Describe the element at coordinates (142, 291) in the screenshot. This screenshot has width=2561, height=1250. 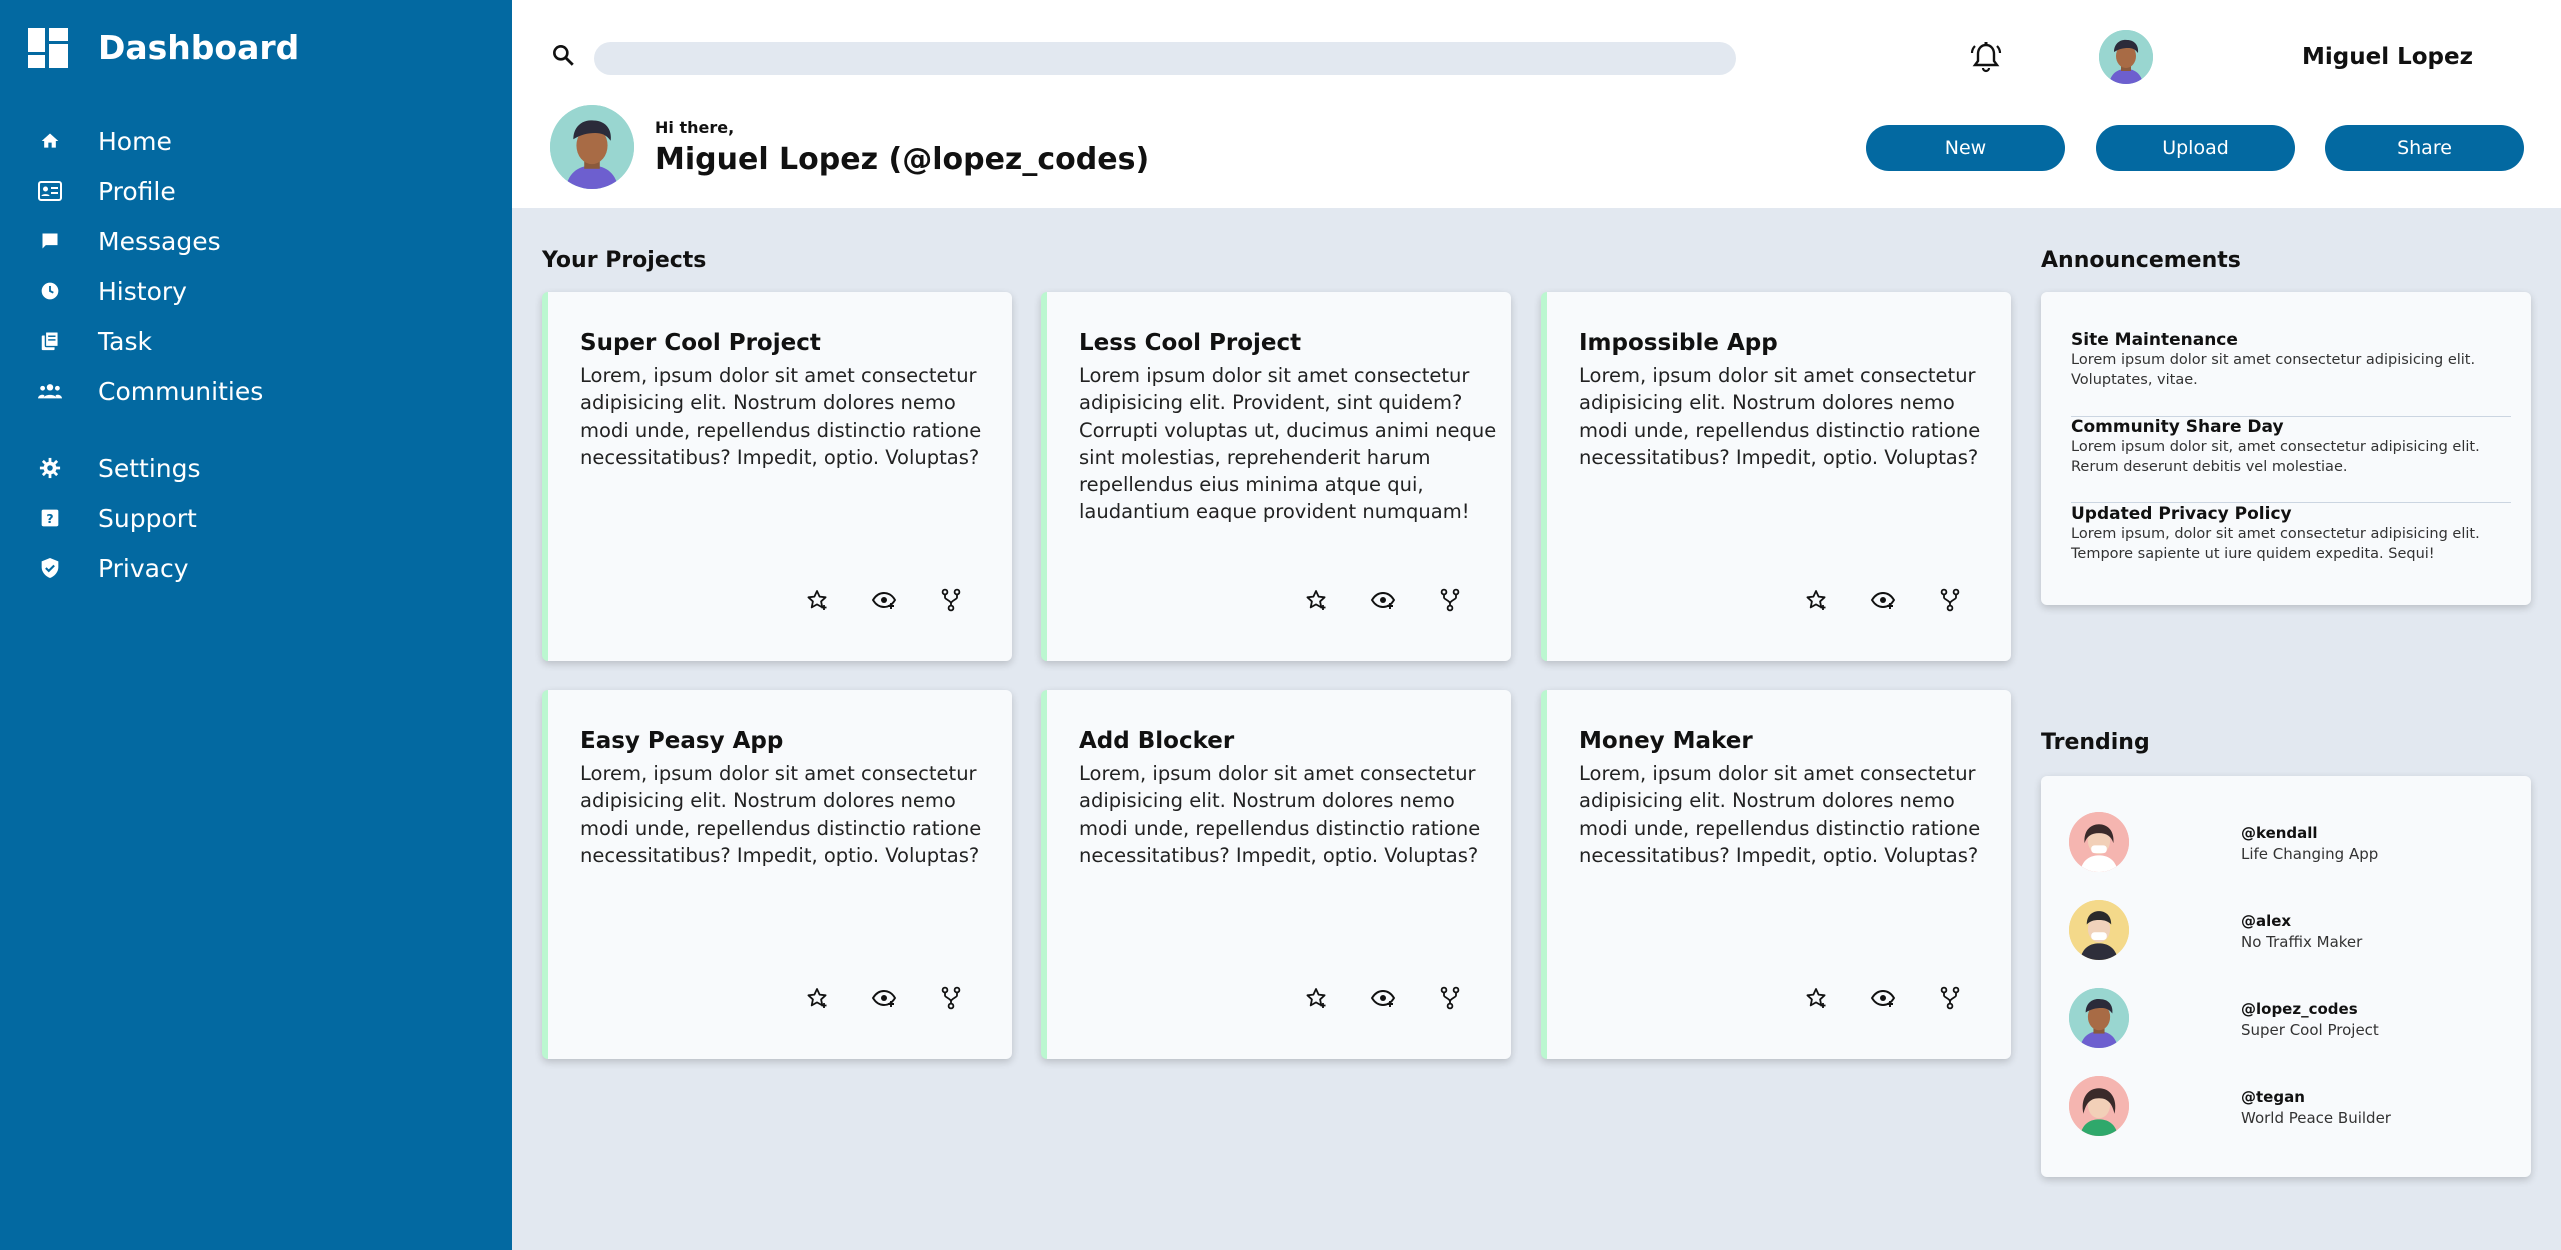
I see `sidebar-item-label: History` at that location.